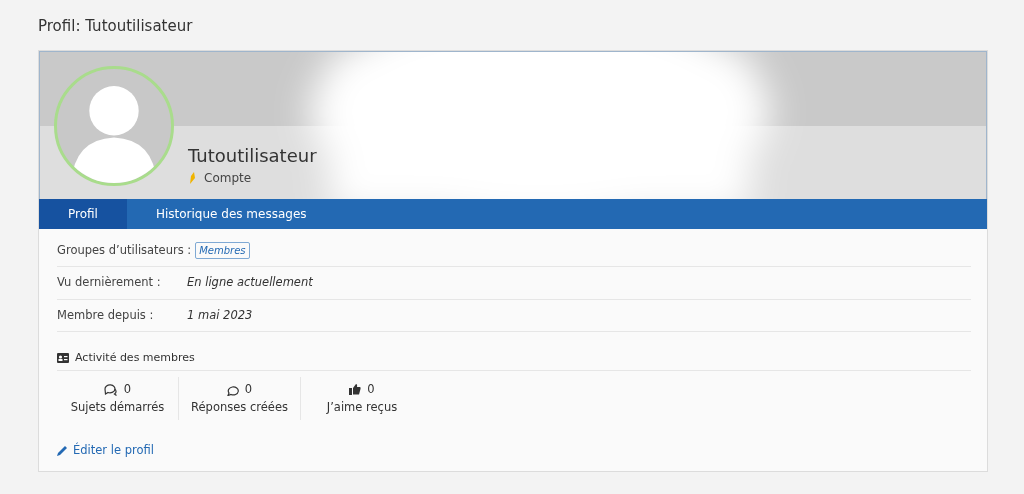 The height and width of the screenshot is (494, 1024). I want to click on field-label: Membre depuis :, so click(106, 315).